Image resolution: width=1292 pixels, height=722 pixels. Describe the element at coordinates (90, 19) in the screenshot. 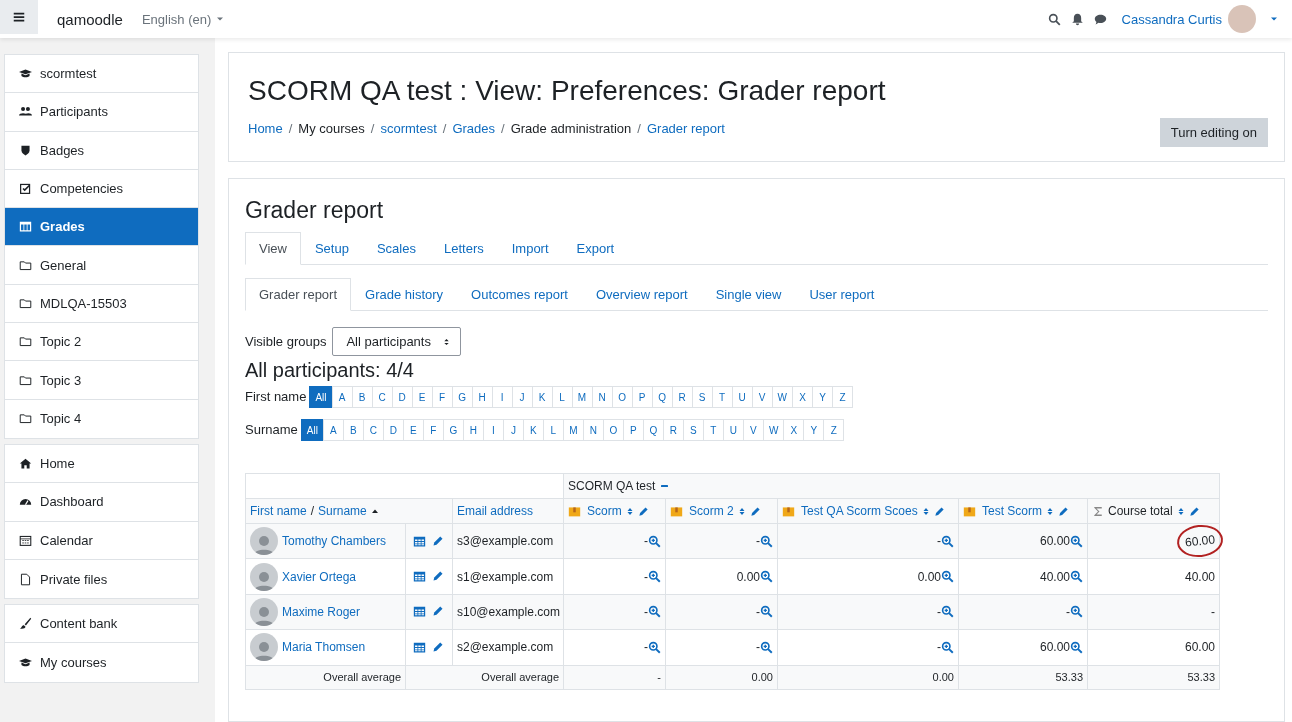

I see `site-name: qamoodle` at that location.